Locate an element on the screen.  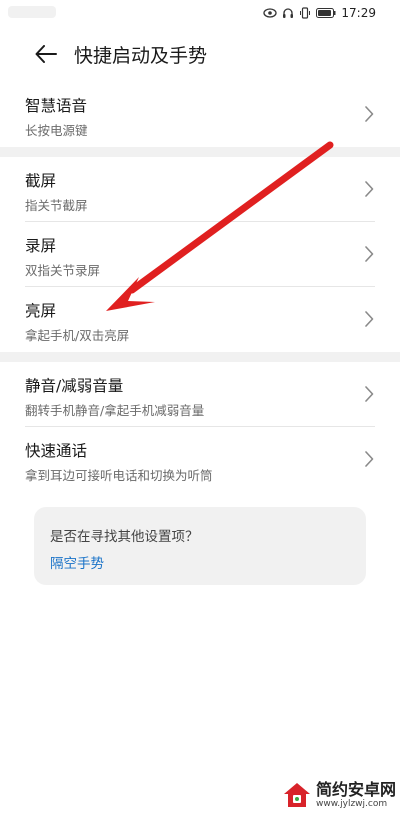
list-item-screen-record: 录屏 双指关节录屏 is located at coordinates (200, 254).